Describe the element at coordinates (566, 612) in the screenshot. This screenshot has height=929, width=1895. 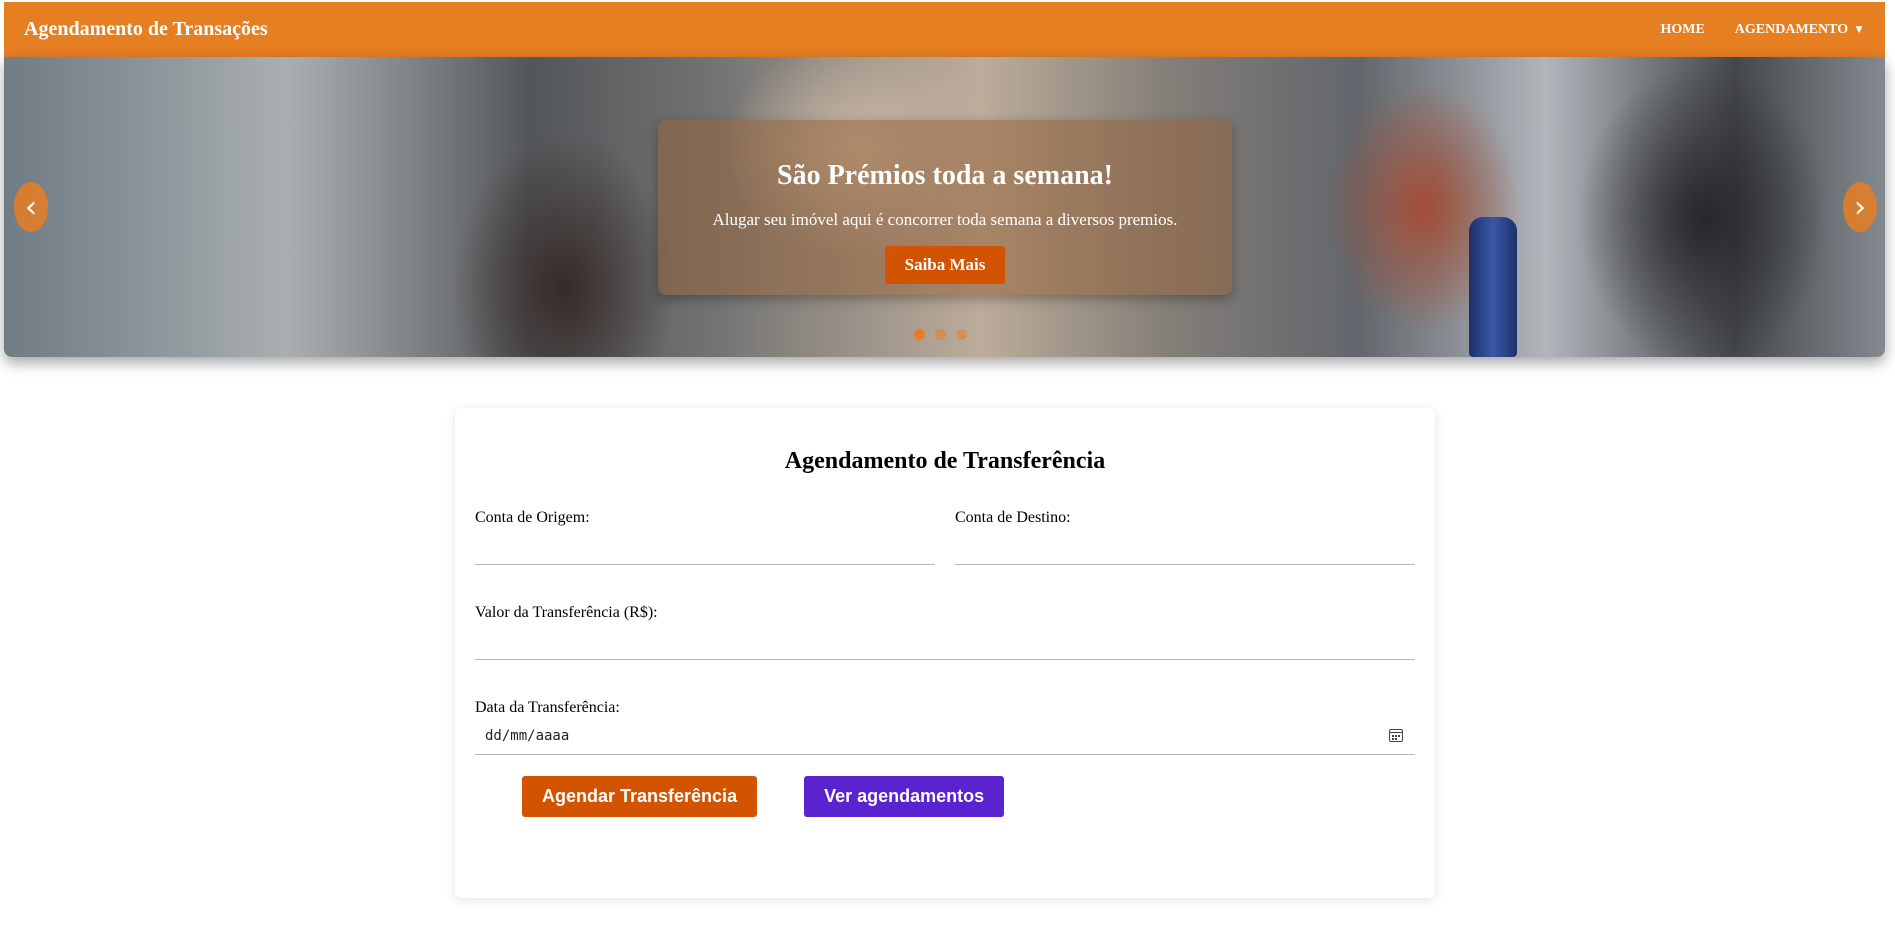
I see `valor-label: Valor da Transferência (R$):` at that location.